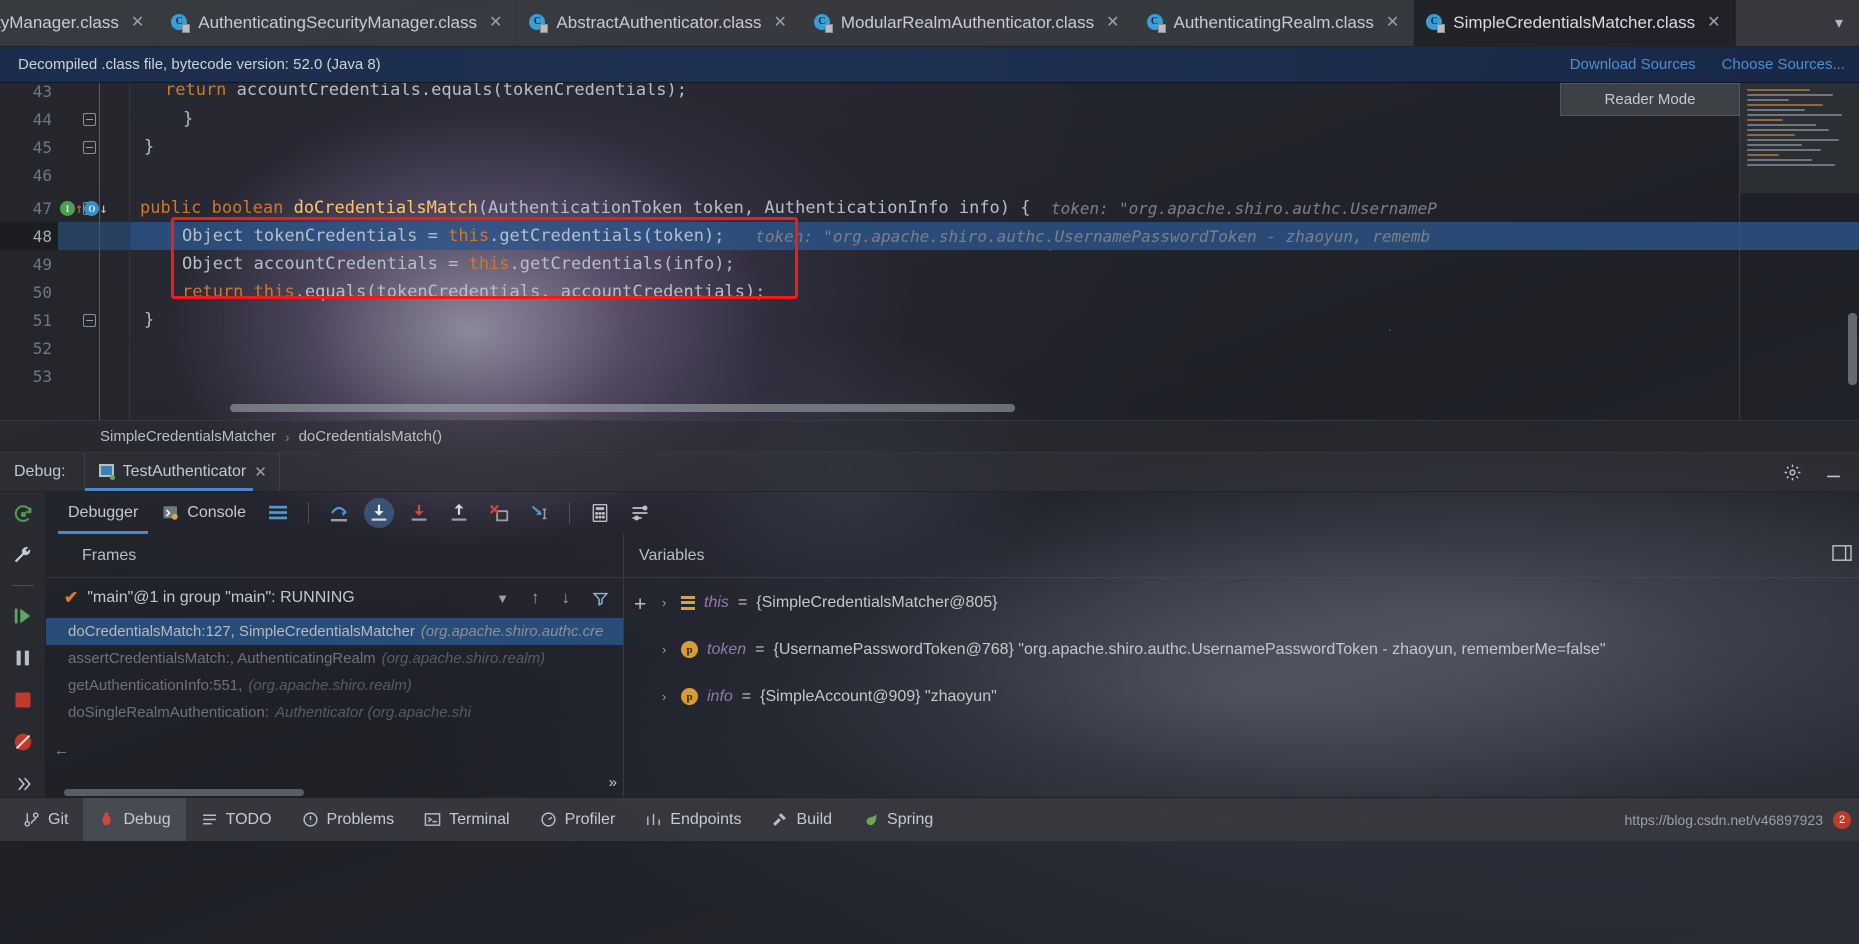 The width and height of the screenshot is (1859, 944). What do you see at coordinates (247, 208) in the screenshot?
I see `code-keyword: boolean` at bounding box center [247, 208].